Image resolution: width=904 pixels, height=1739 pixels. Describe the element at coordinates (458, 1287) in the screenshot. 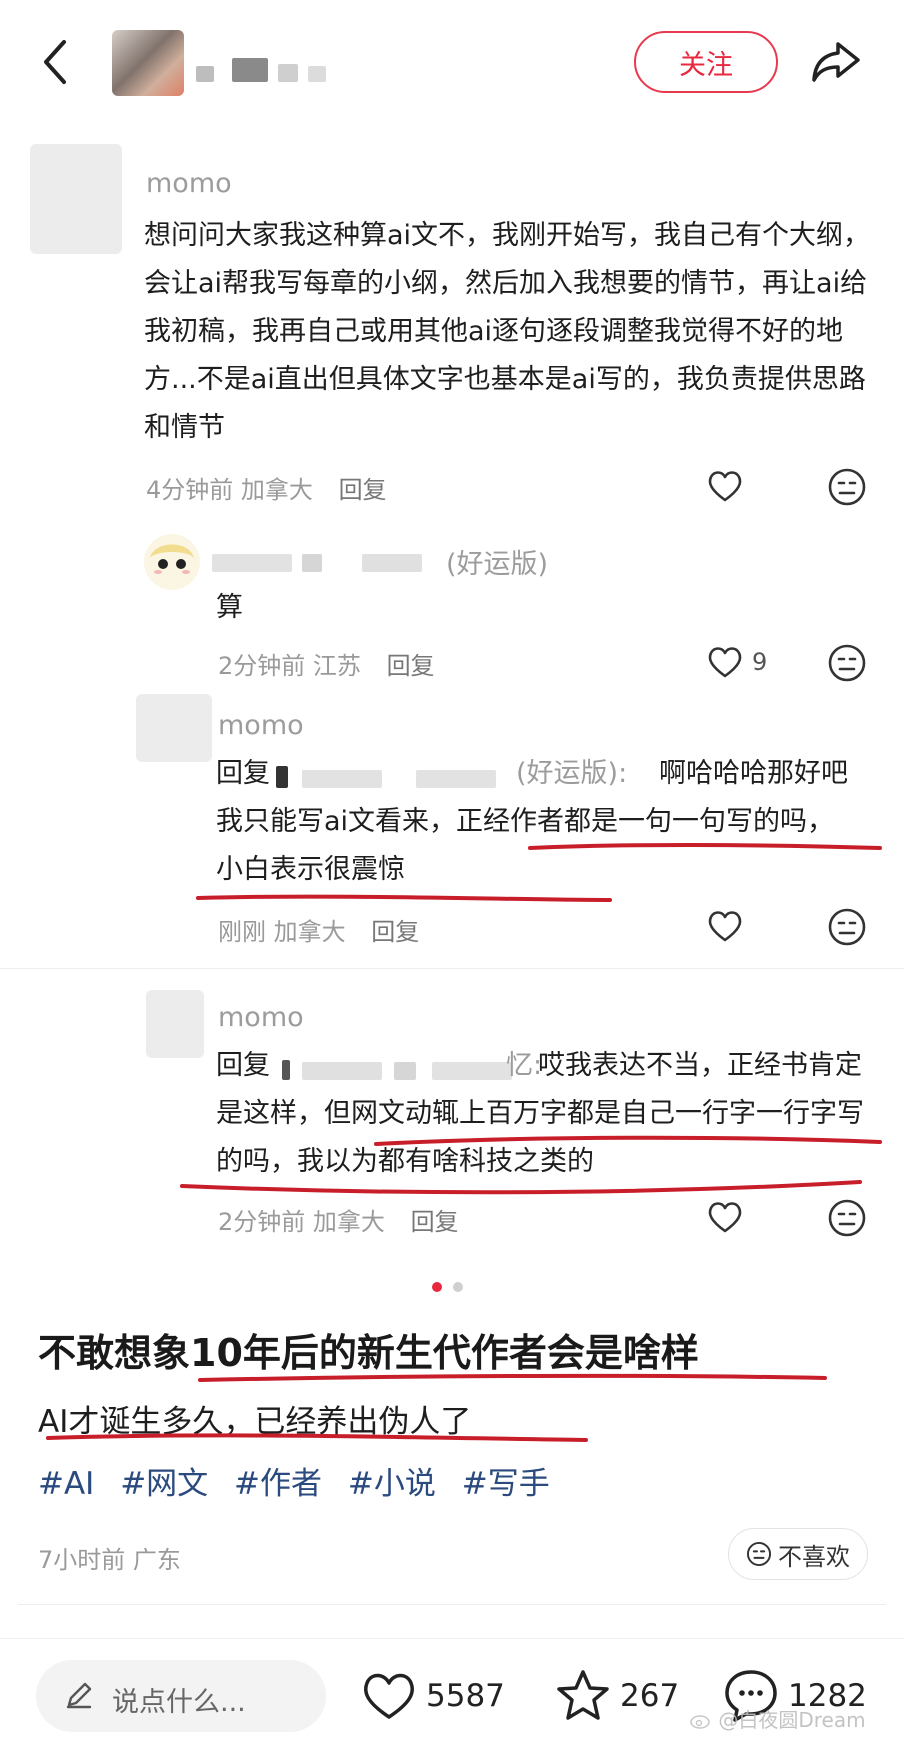

I see `carousel-dot` at that location.